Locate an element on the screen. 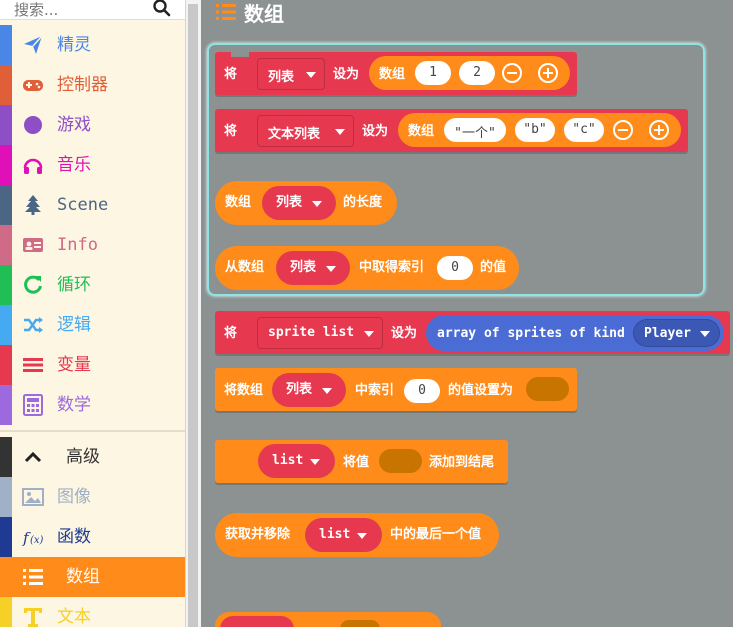 This screenshot has height=627, width=733. array-set-index-block is located at coordinates (396, 389).